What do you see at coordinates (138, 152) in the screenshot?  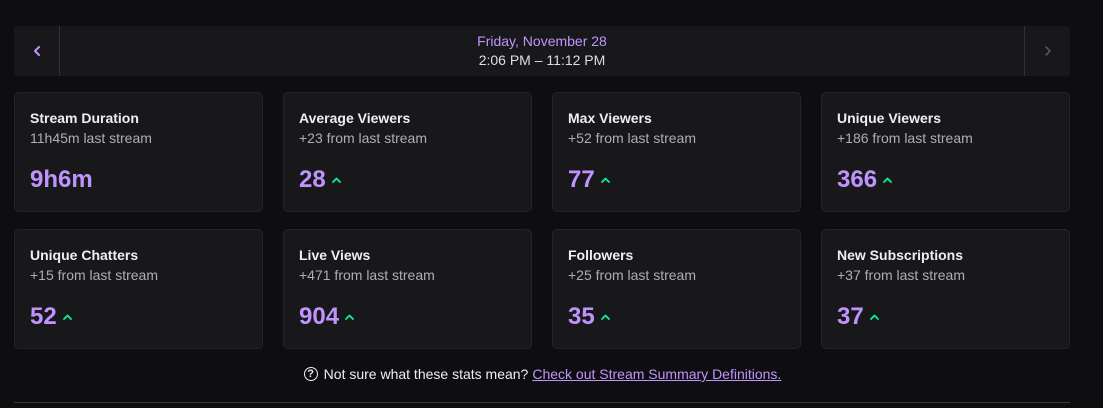 I see `stat-card-stream-duration: Stream Duration 11h45m last stream 9h6m` at bounding box center [138, 152].